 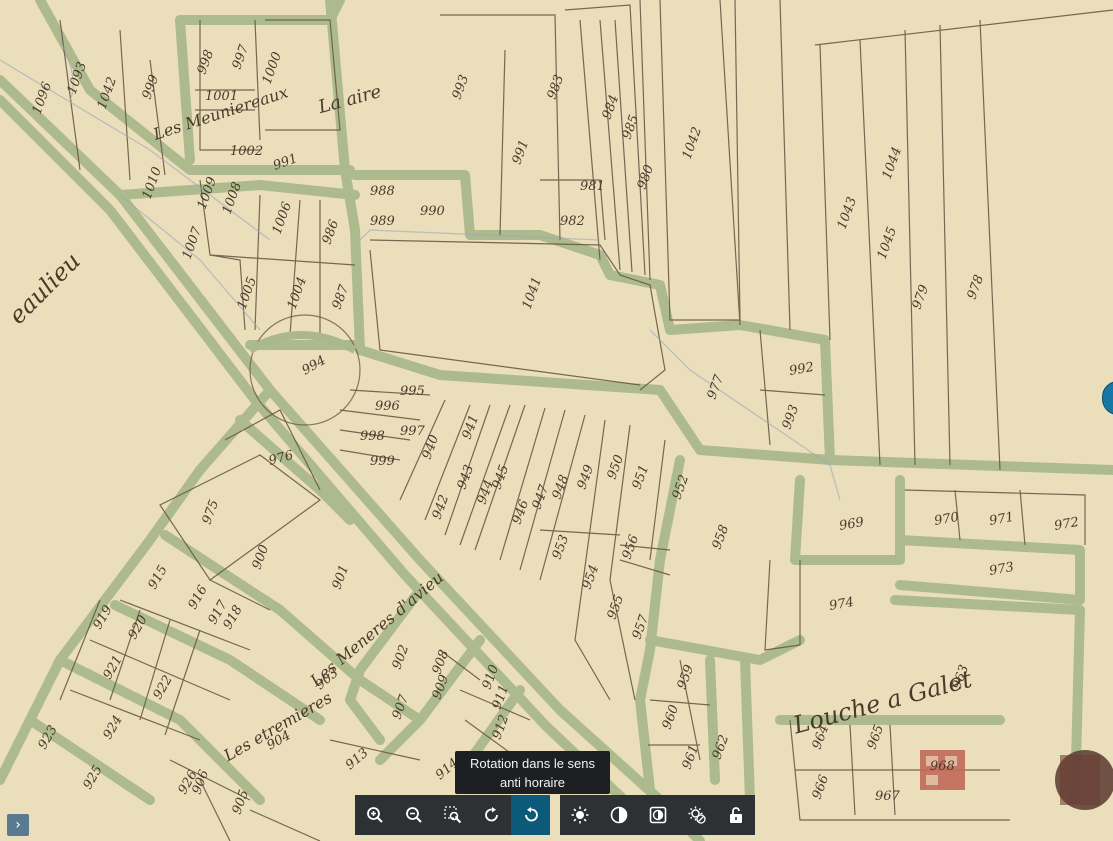 I want to click on unlock-button, so click(x=735, y=815).